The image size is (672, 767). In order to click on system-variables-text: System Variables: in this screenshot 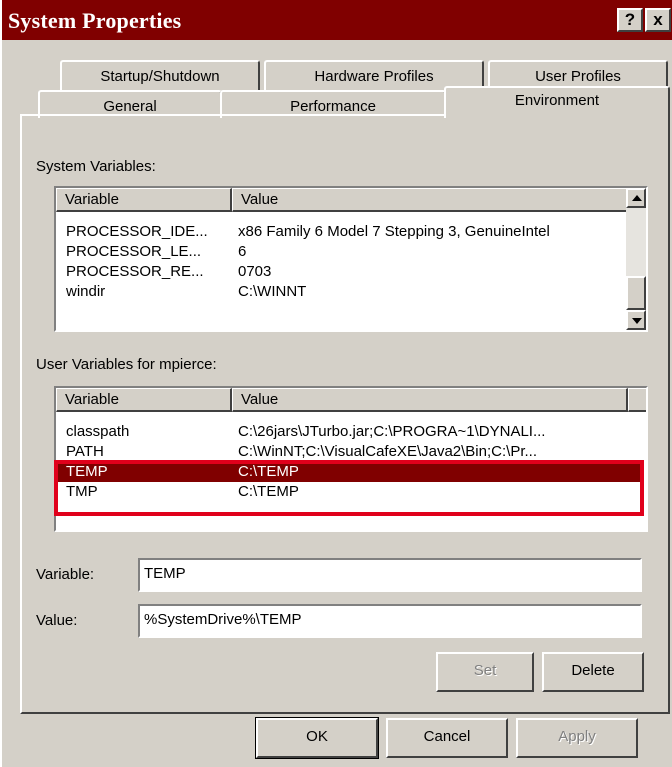, I will do `click(96, 166)`.